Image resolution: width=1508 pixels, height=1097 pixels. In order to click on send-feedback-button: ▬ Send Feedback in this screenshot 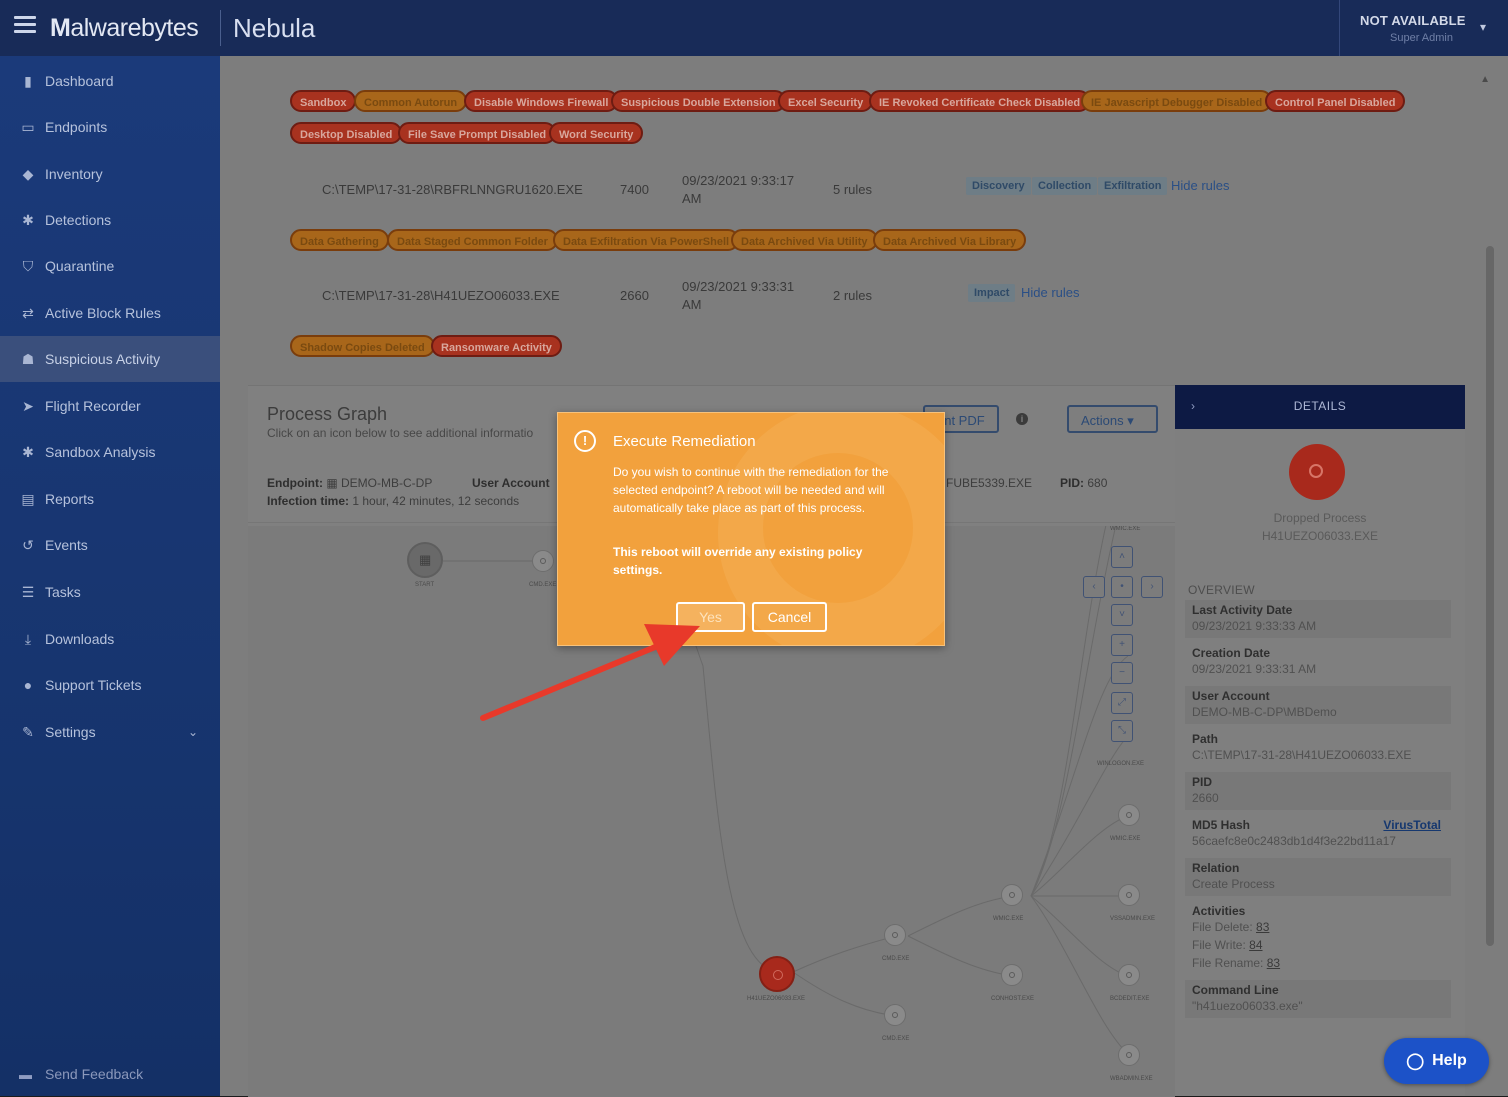, I will do `click(110, 1074)`.